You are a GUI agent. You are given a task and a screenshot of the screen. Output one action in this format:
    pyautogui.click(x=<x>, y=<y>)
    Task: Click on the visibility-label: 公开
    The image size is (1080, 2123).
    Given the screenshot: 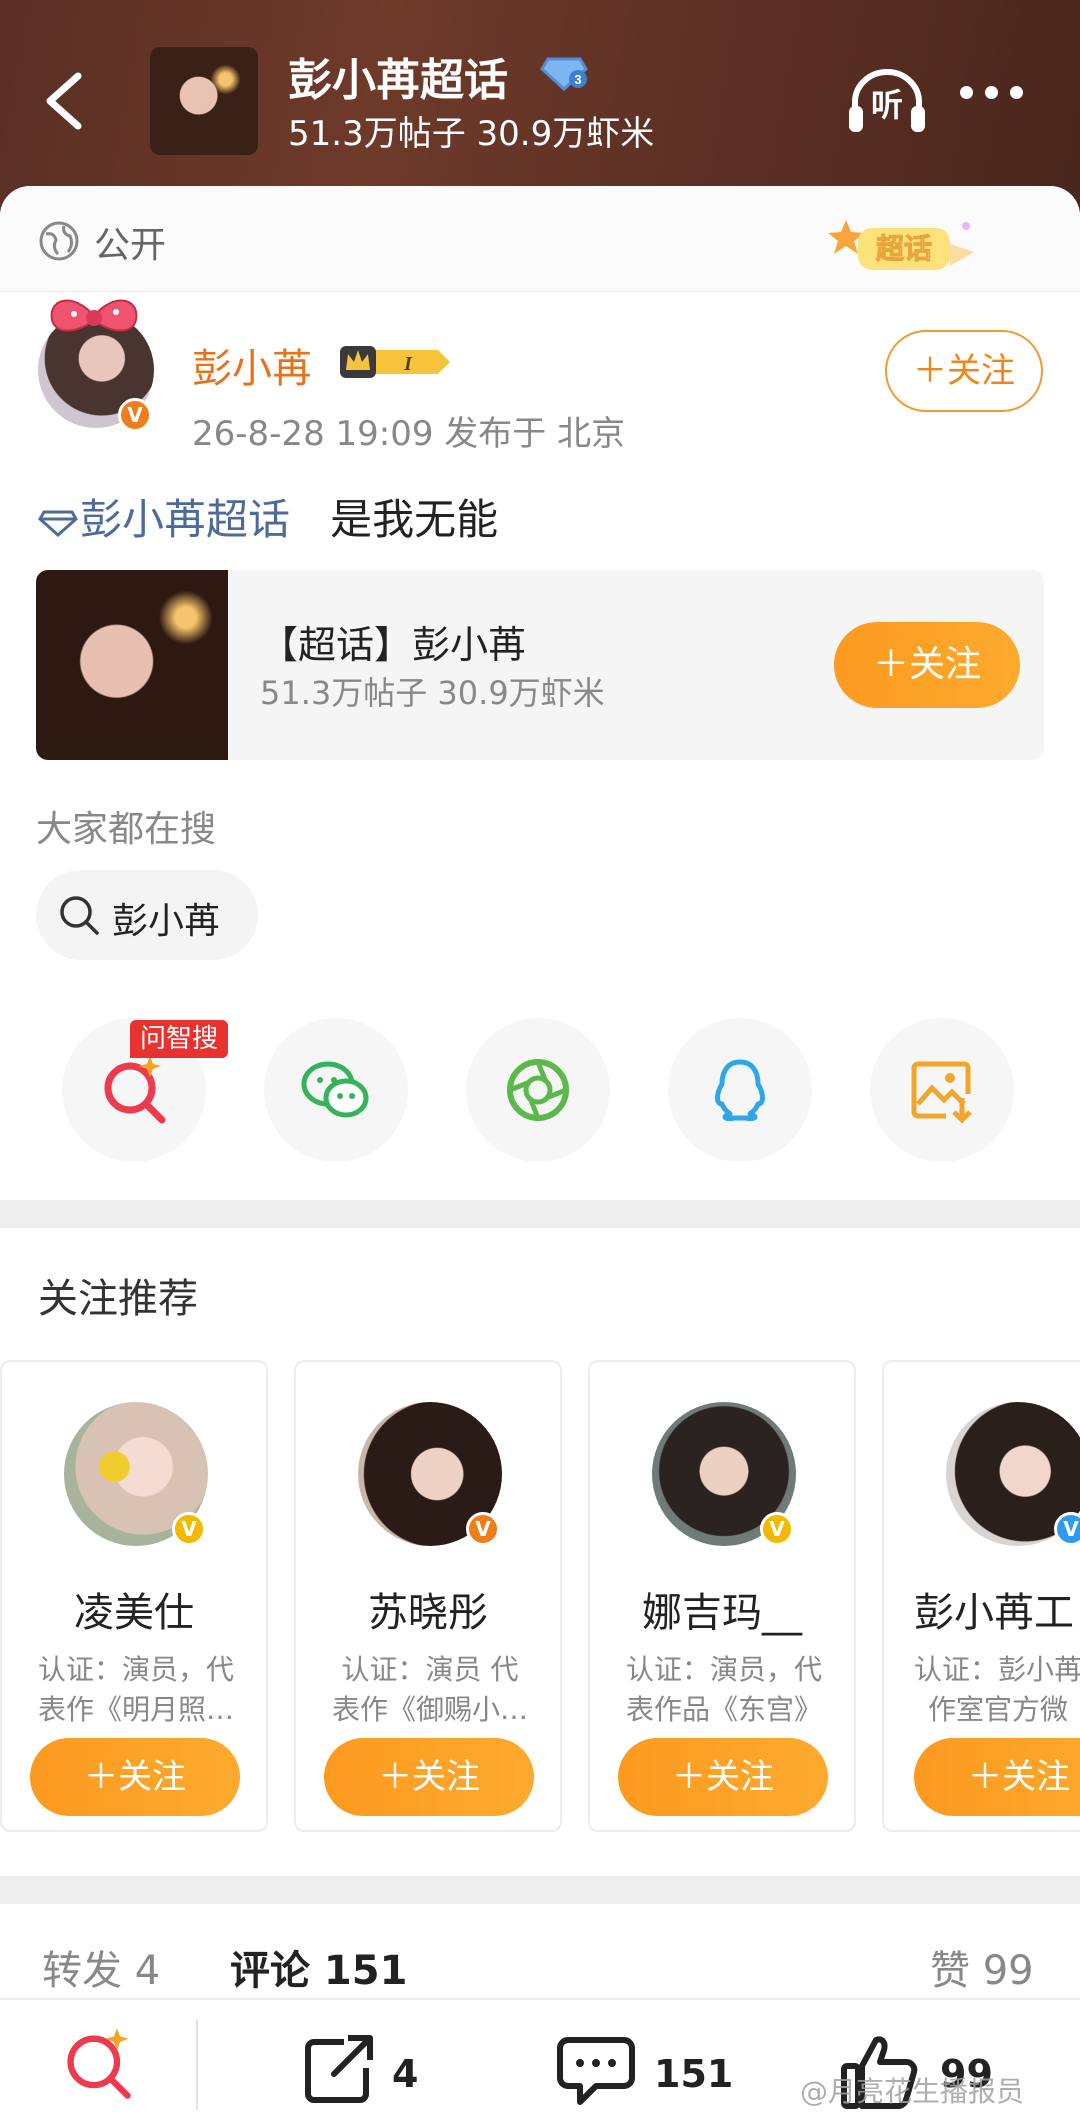 What is the action you would take?
    pyautogui.click(x=130, y=245)
    